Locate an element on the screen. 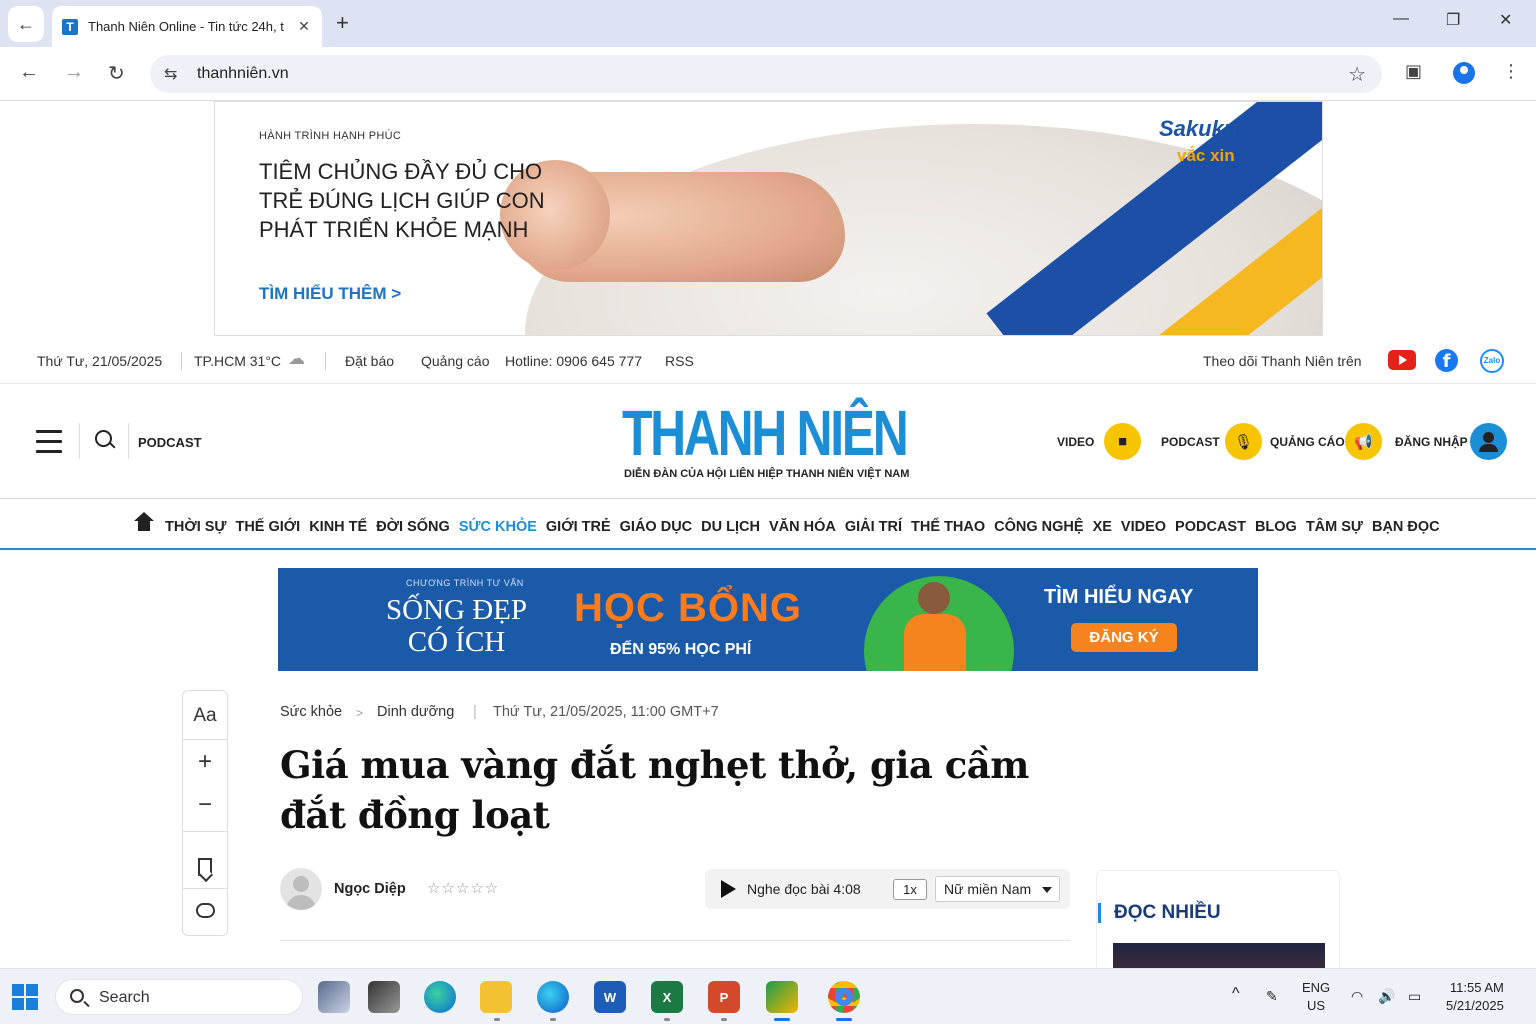  font-size-icon: Aa is located at coordinates (205, 716).